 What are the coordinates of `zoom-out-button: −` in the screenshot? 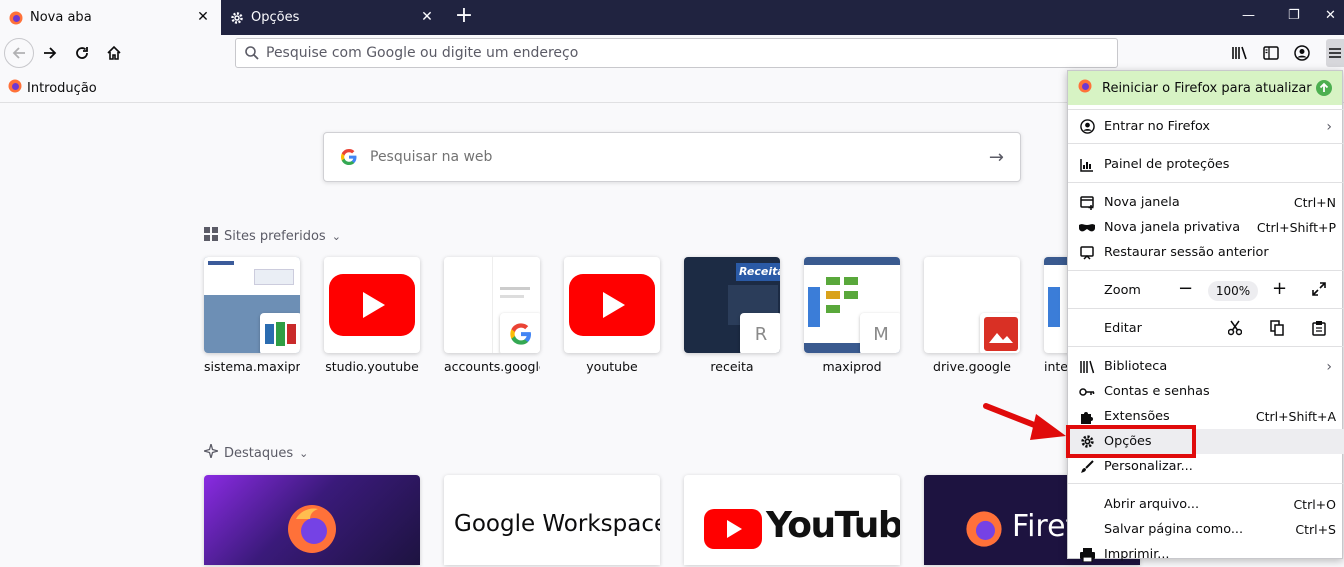 It's located at (1185, 289).